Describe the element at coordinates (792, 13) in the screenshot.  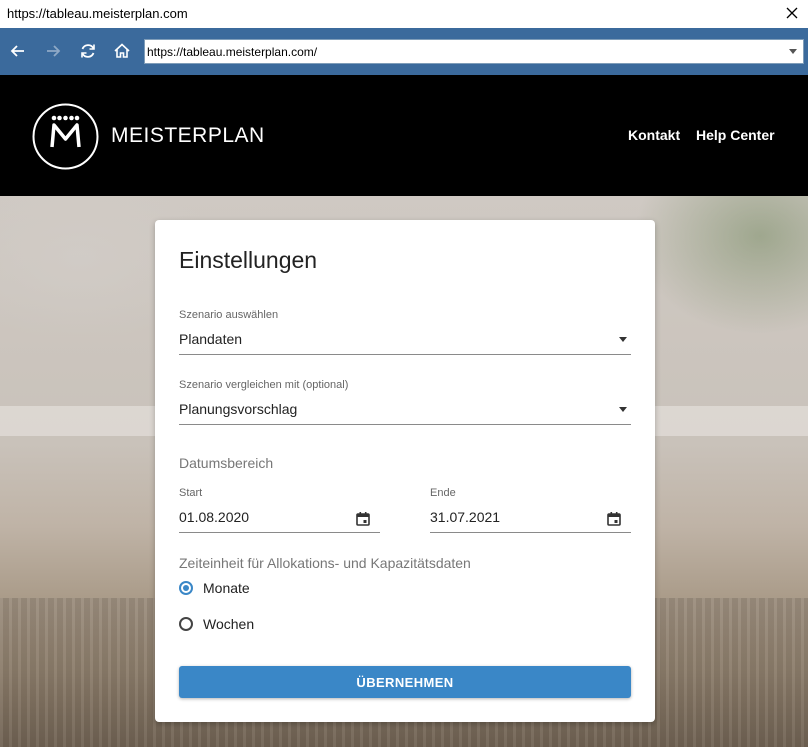
I see `close-icon` at that location.